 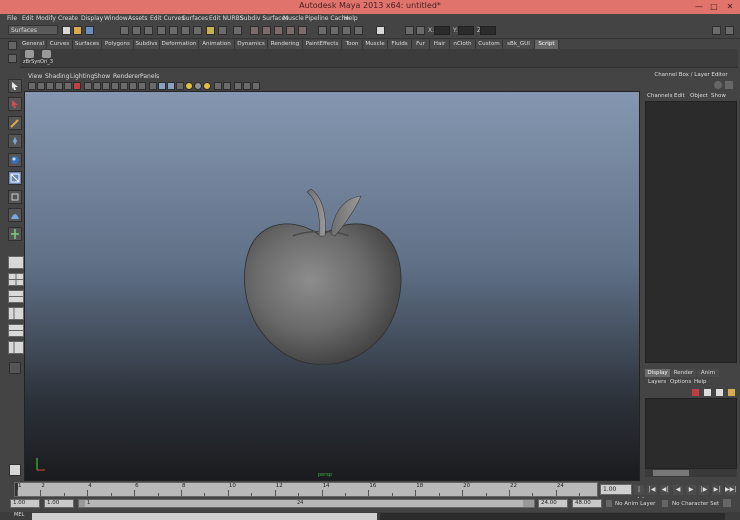 What do you see at coordinates (237, 30) in the screenshot?
I see `lock-selection-icon` at bounding box center [237, 30].